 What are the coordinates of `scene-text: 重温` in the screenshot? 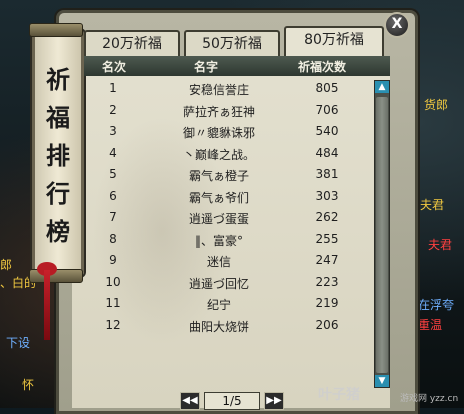 It's located at (430, 325).